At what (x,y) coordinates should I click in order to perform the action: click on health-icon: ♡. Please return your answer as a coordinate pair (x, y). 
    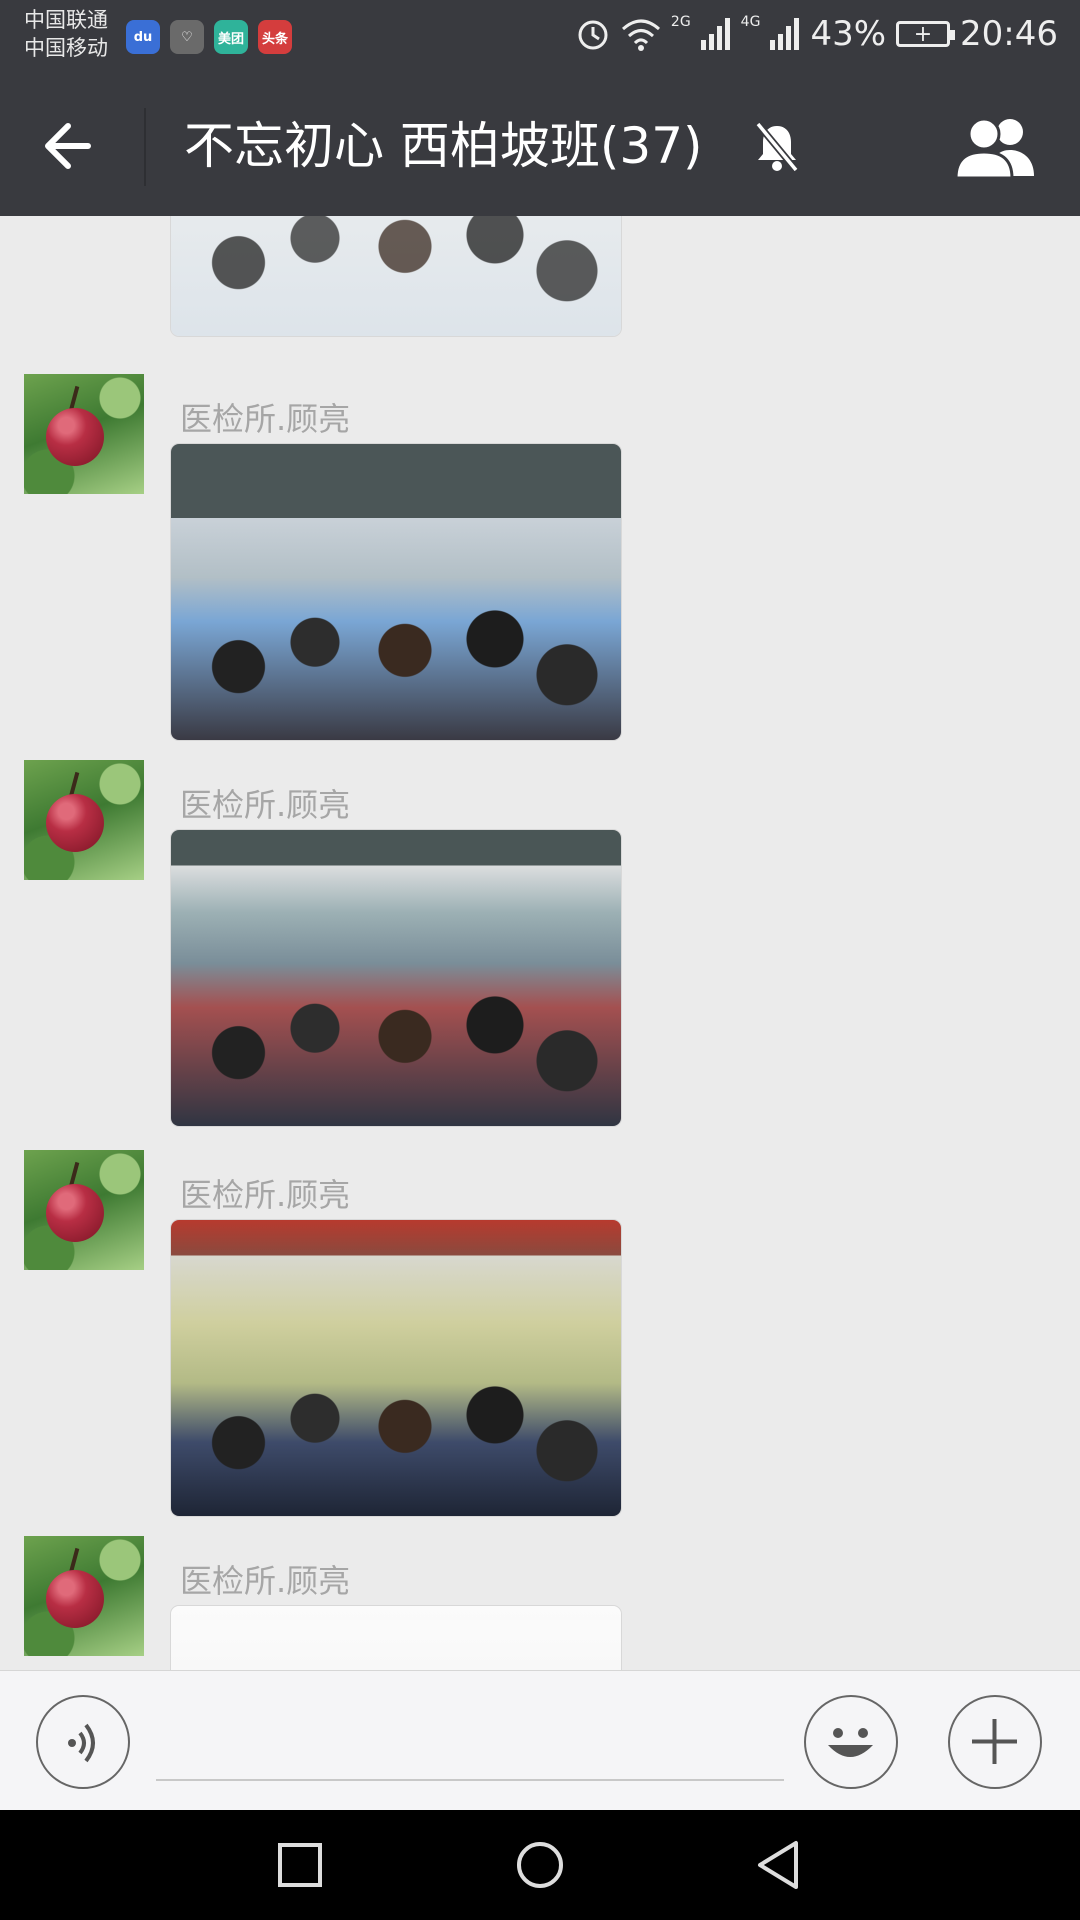
    Looking at the image, I should click on (187, 37).